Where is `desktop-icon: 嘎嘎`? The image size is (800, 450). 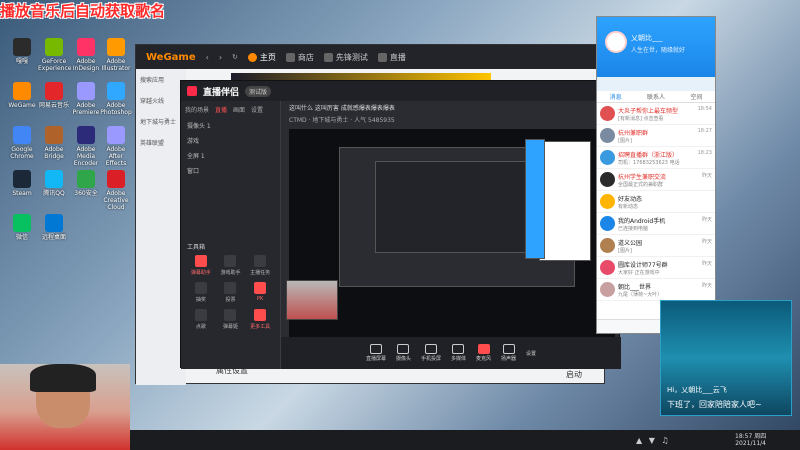 desktop-icon: 嘎嘎 is located at coordinates (22, 51).